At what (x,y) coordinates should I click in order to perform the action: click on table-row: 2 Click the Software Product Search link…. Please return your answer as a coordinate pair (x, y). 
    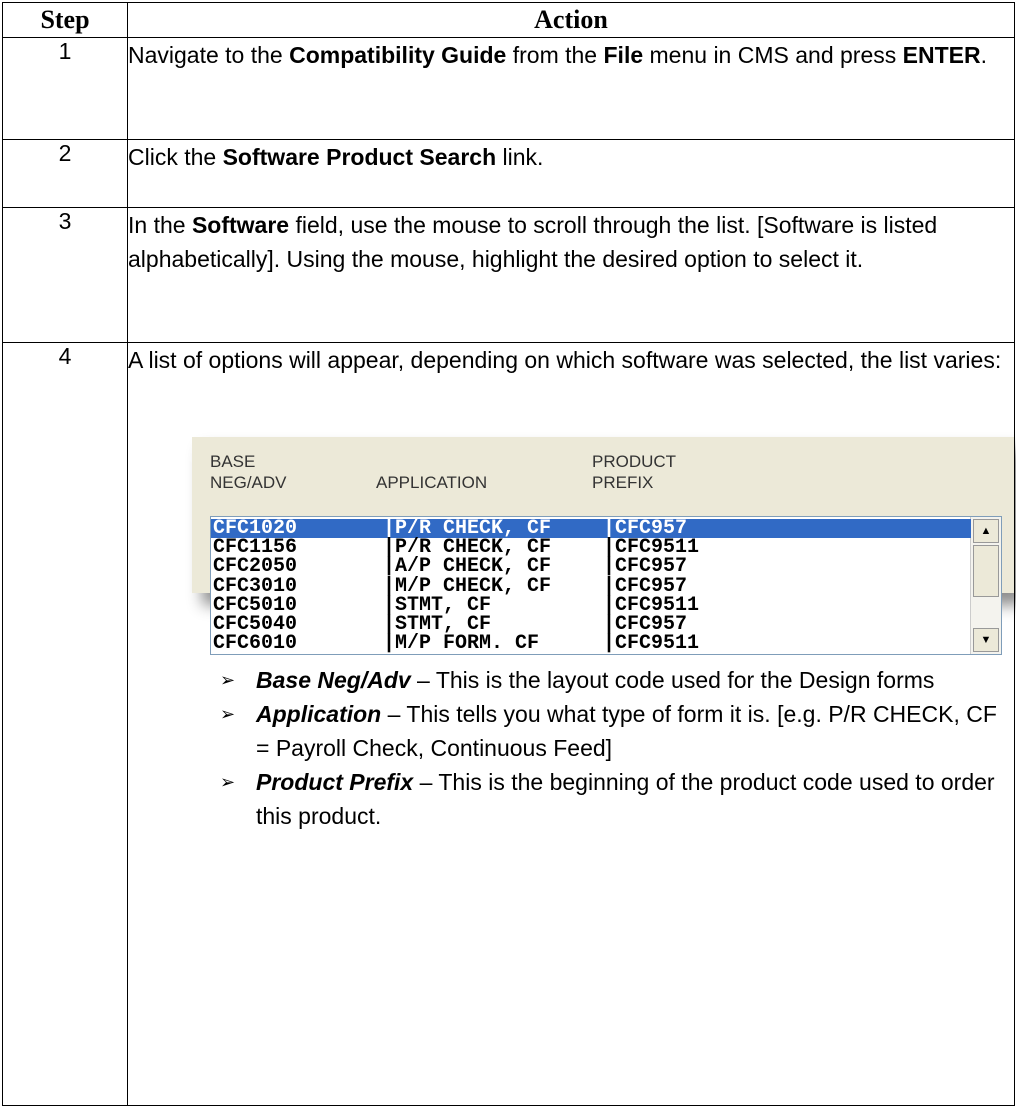
    Looking at the image, I should click on (508, 173).